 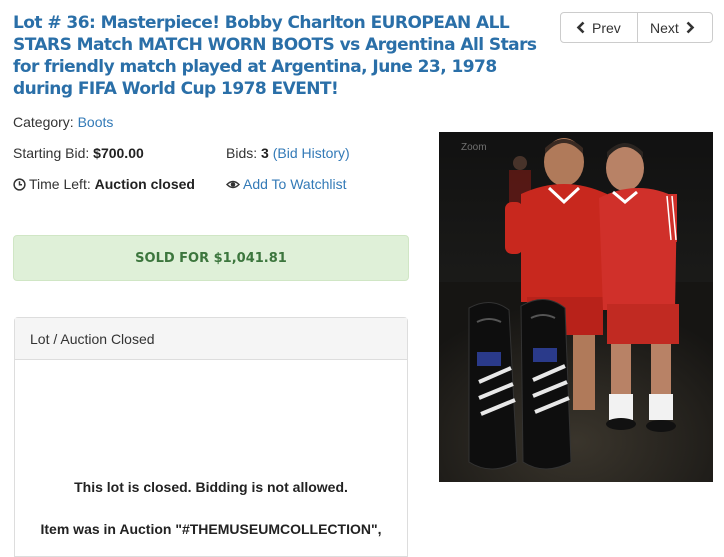 What do you see at coordinates (51, 153) in the screenshot?
I see `starting-bid-label: Starting Bid:` at bounding box center [51, 153].